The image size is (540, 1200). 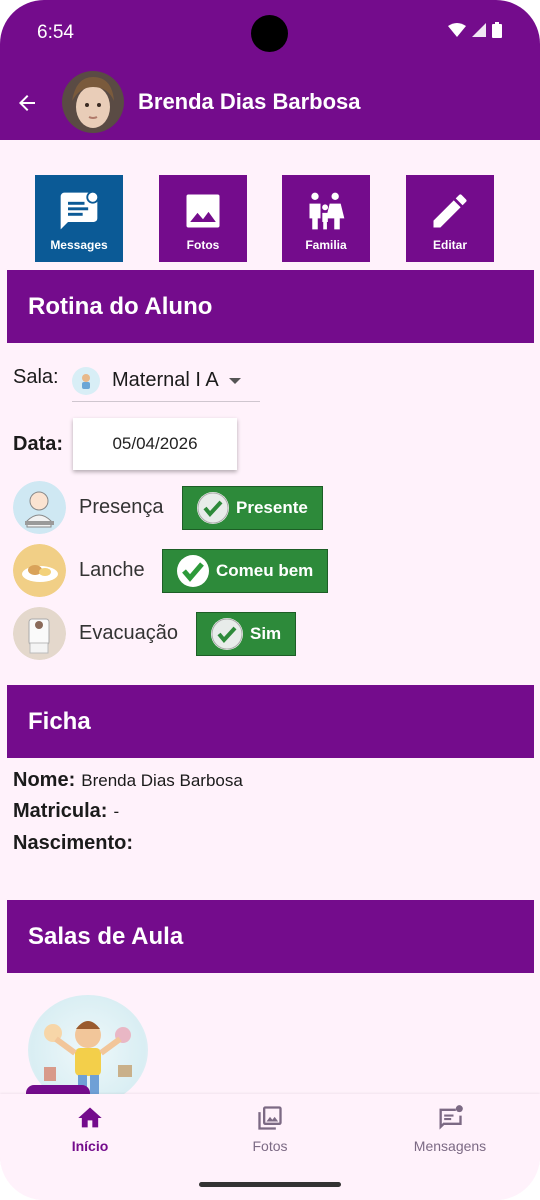 I want to click on matricula-label: Matricula:, so click(x=60, y=811).